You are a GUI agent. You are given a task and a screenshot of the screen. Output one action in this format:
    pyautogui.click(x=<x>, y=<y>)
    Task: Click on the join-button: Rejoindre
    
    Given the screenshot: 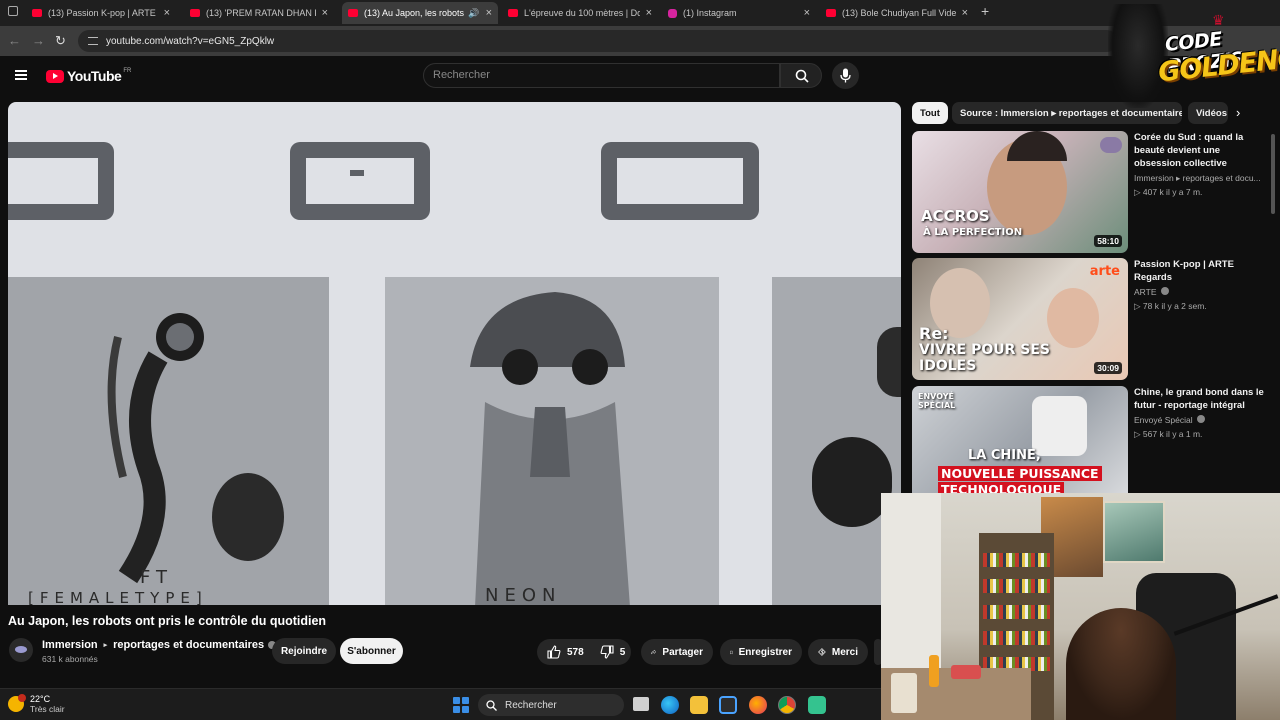 What is the action you would take?
    pyautogui.click(x=304, y=651)
    